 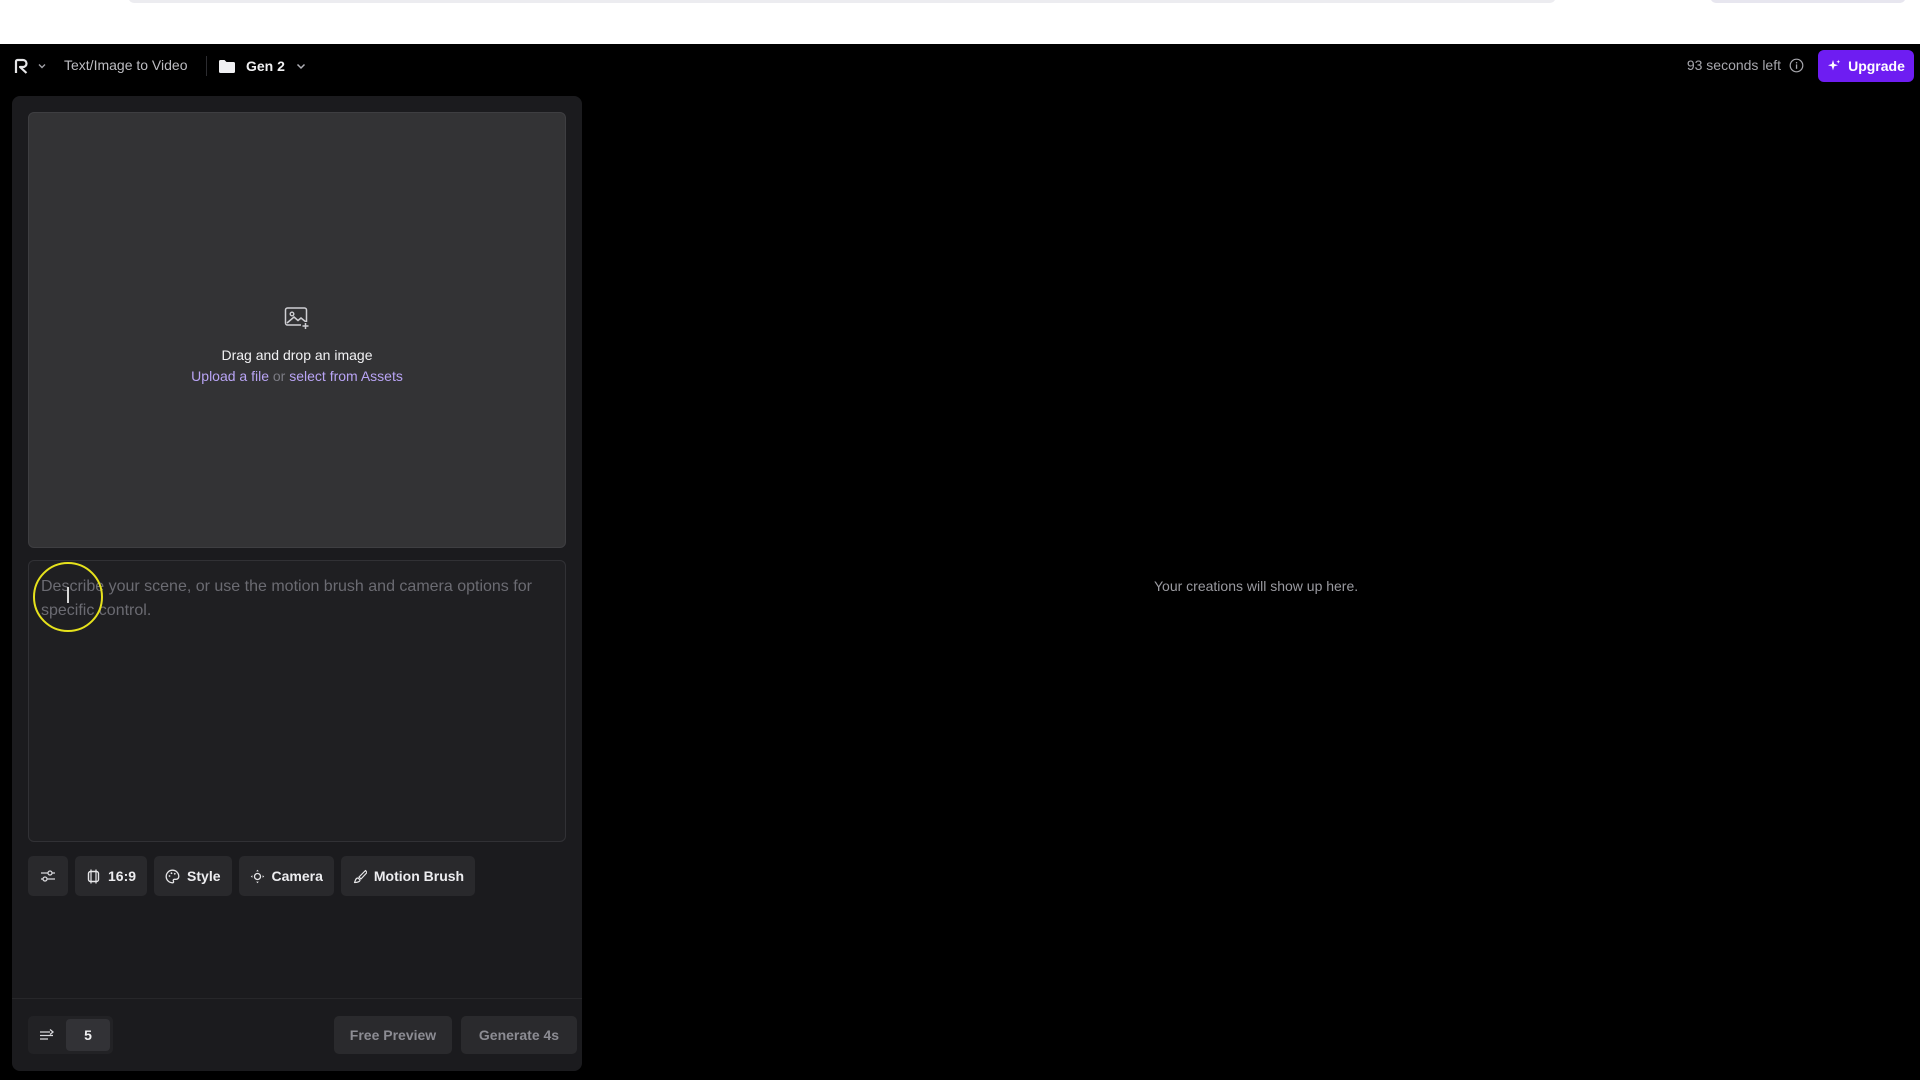 I want to click on image-add-icon, so click(x=297, y=318).